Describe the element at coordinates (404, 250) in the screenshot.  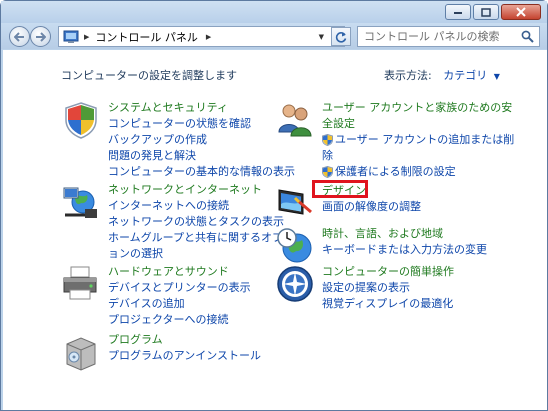
I see `link-change-keyboard: キーボードまたは入力方法の変更` at that location.